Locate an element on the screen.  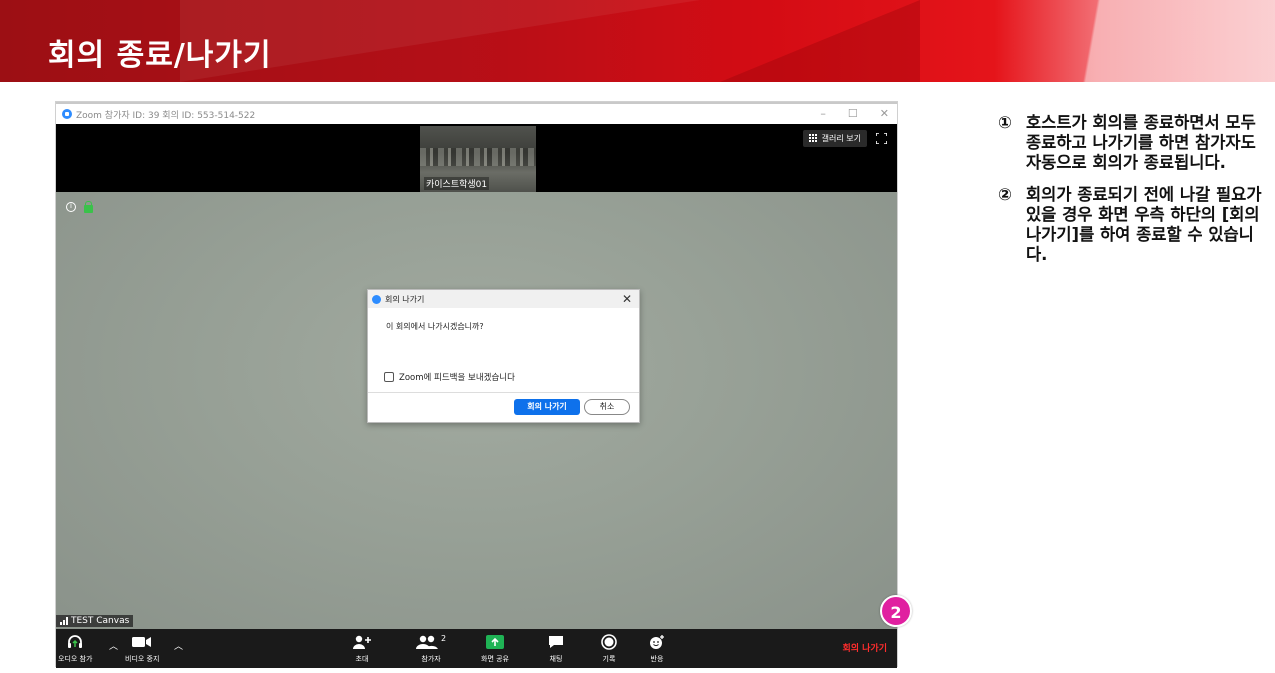
participants-count: 2 is located at coordinates (444, 638).